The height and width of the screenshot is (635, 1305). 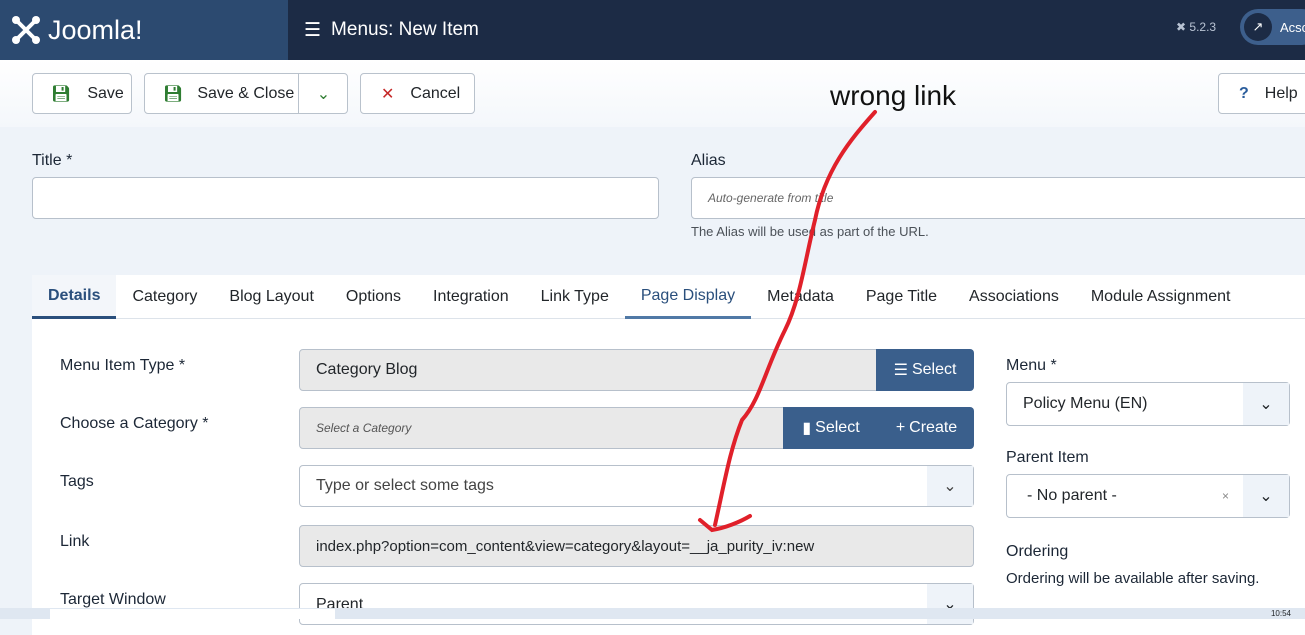 I want to click on annotation-arrow, so click(x=787, y=321).